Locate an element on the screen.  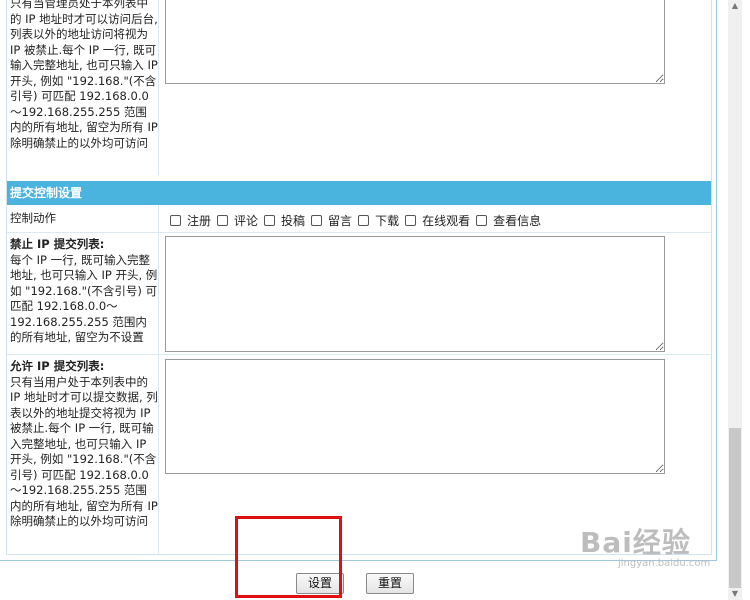
checkbox-view-info-label: 查看信息 is located at coordinates (517, 221).